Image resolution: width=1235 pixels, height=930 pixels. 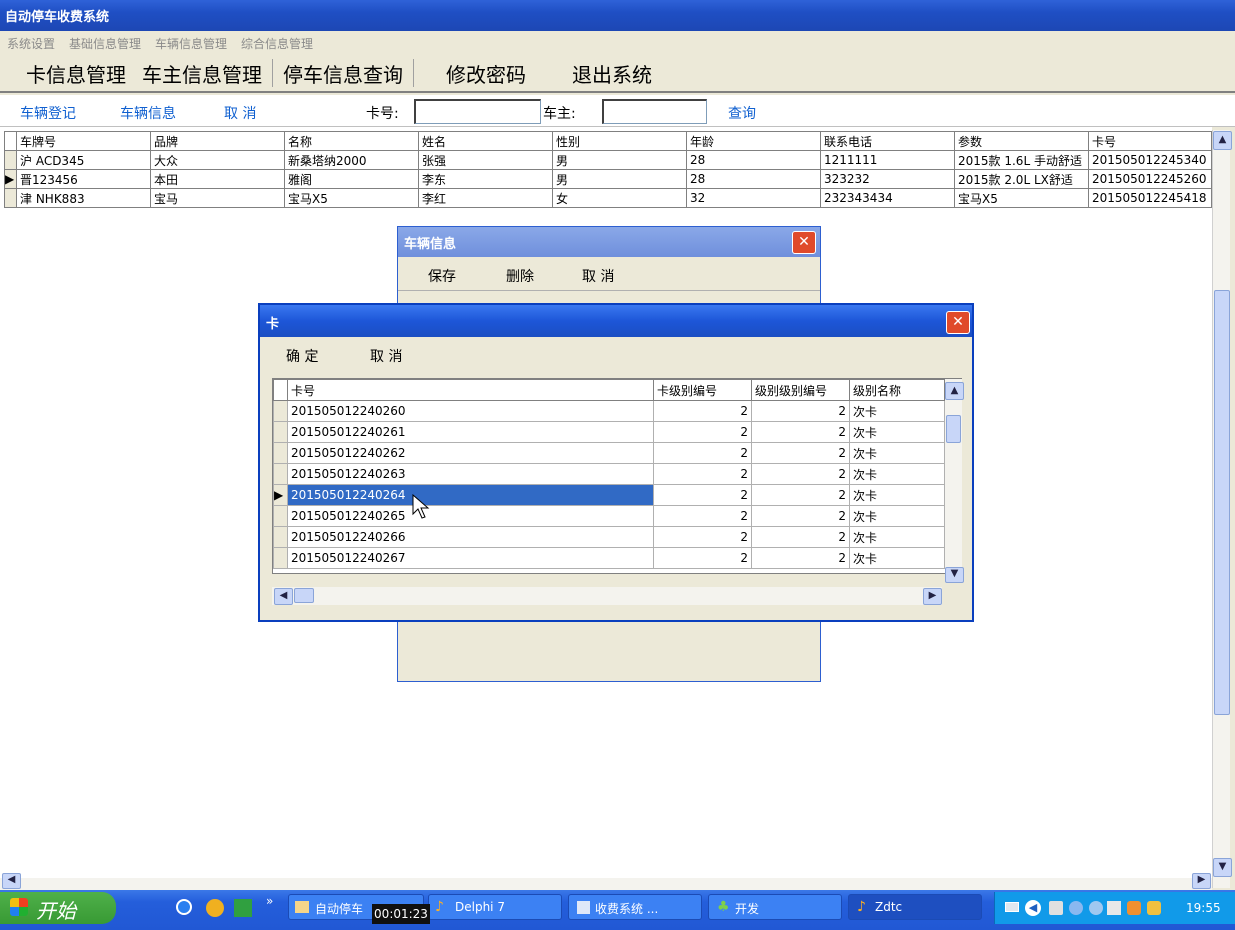 What do you see at coordinates (184, 907) in the screenshot?
I see `ie-icon` at bounding box center [184, 907].